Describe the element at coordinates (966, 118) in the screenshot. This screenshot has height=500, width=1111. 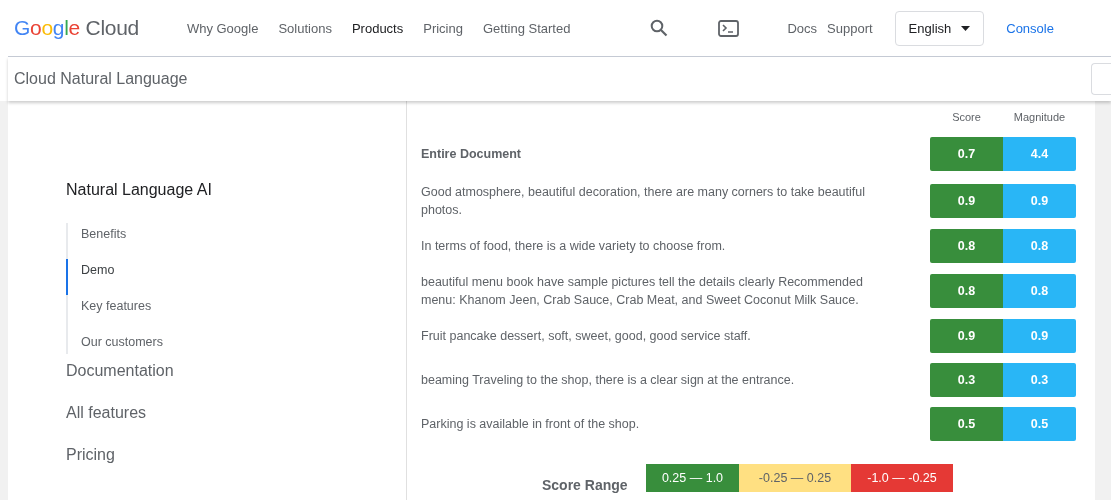
I see `column-header: Score` at that location.